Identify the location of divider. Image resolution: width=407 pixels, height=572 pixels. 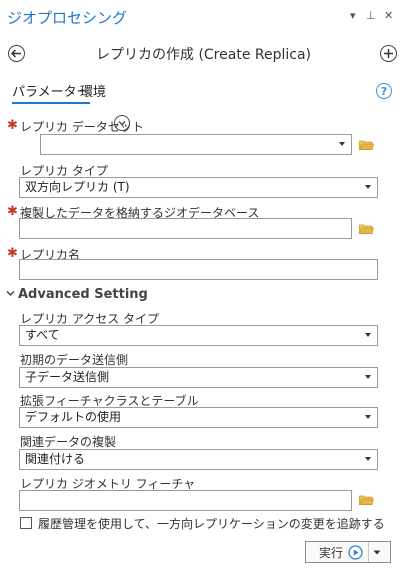
(369, 552).